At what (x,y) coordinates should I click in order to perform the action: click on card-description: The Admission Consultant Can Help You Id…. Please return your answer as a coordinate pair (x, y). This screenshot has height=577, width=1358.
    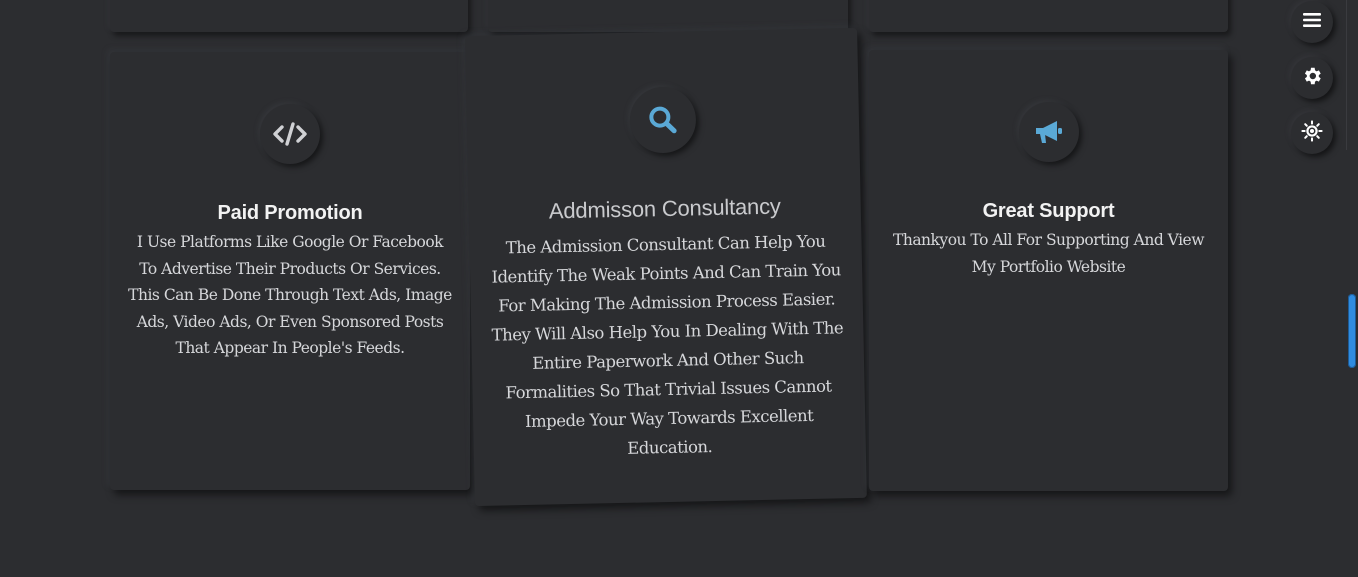
    Looking at the image, I should click on (667, 344).